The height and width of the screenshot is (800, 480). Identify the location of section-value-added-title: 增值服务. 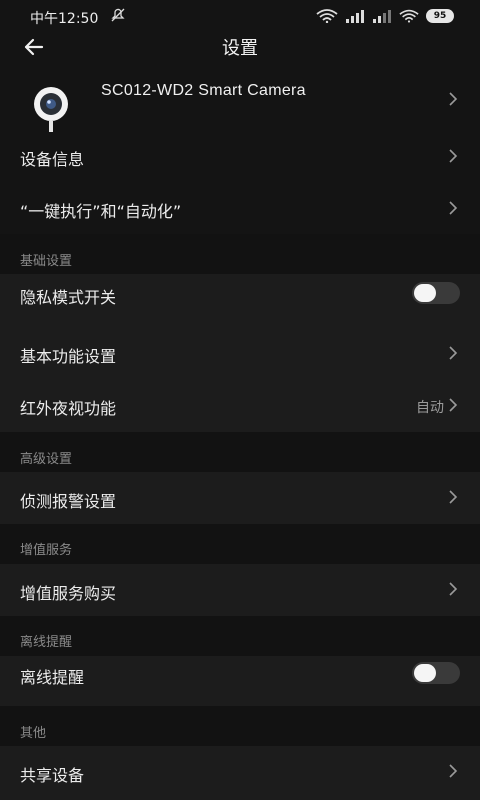
(46, 550).